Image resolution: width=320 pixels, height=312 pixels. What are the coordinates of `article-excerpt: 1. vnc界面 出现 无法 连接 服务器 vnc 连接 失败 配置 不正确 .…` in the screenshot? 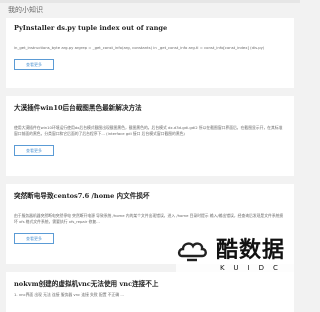 It's located at (69, 294).